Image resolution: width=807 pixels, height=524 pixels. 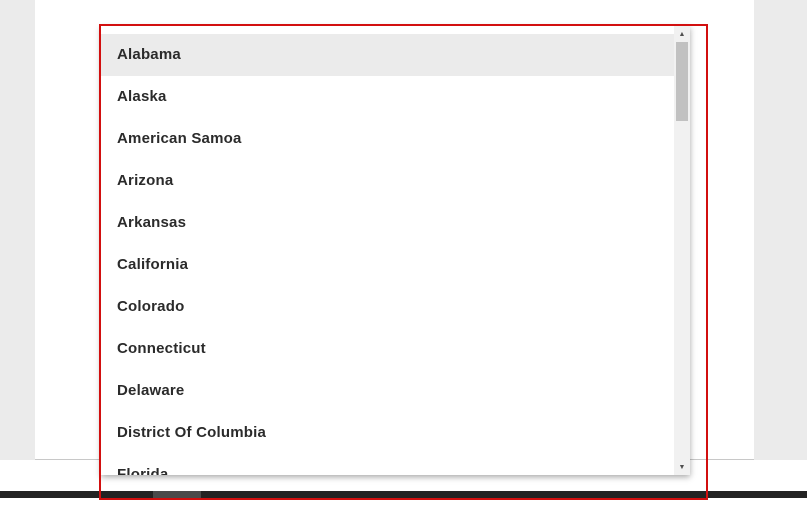 I want to click on dropdown-scrollbar: ▲ ▼, so click(x=682, y=250).